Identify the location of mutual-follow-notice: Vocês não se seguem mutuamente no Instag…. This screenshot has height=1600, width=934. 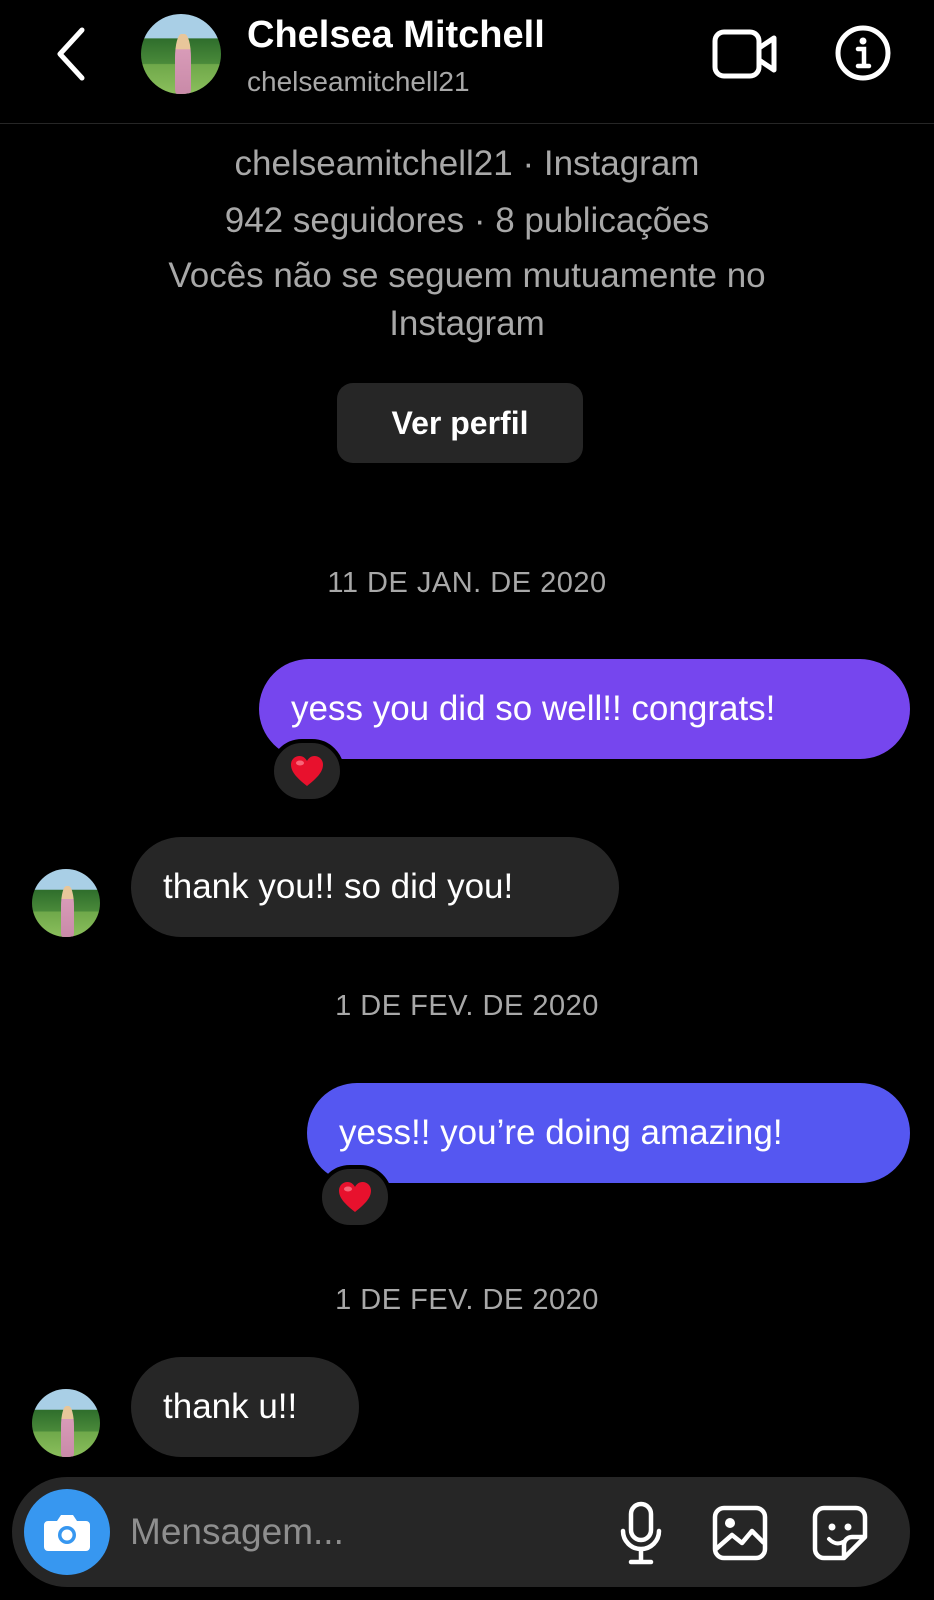
(467, 299).